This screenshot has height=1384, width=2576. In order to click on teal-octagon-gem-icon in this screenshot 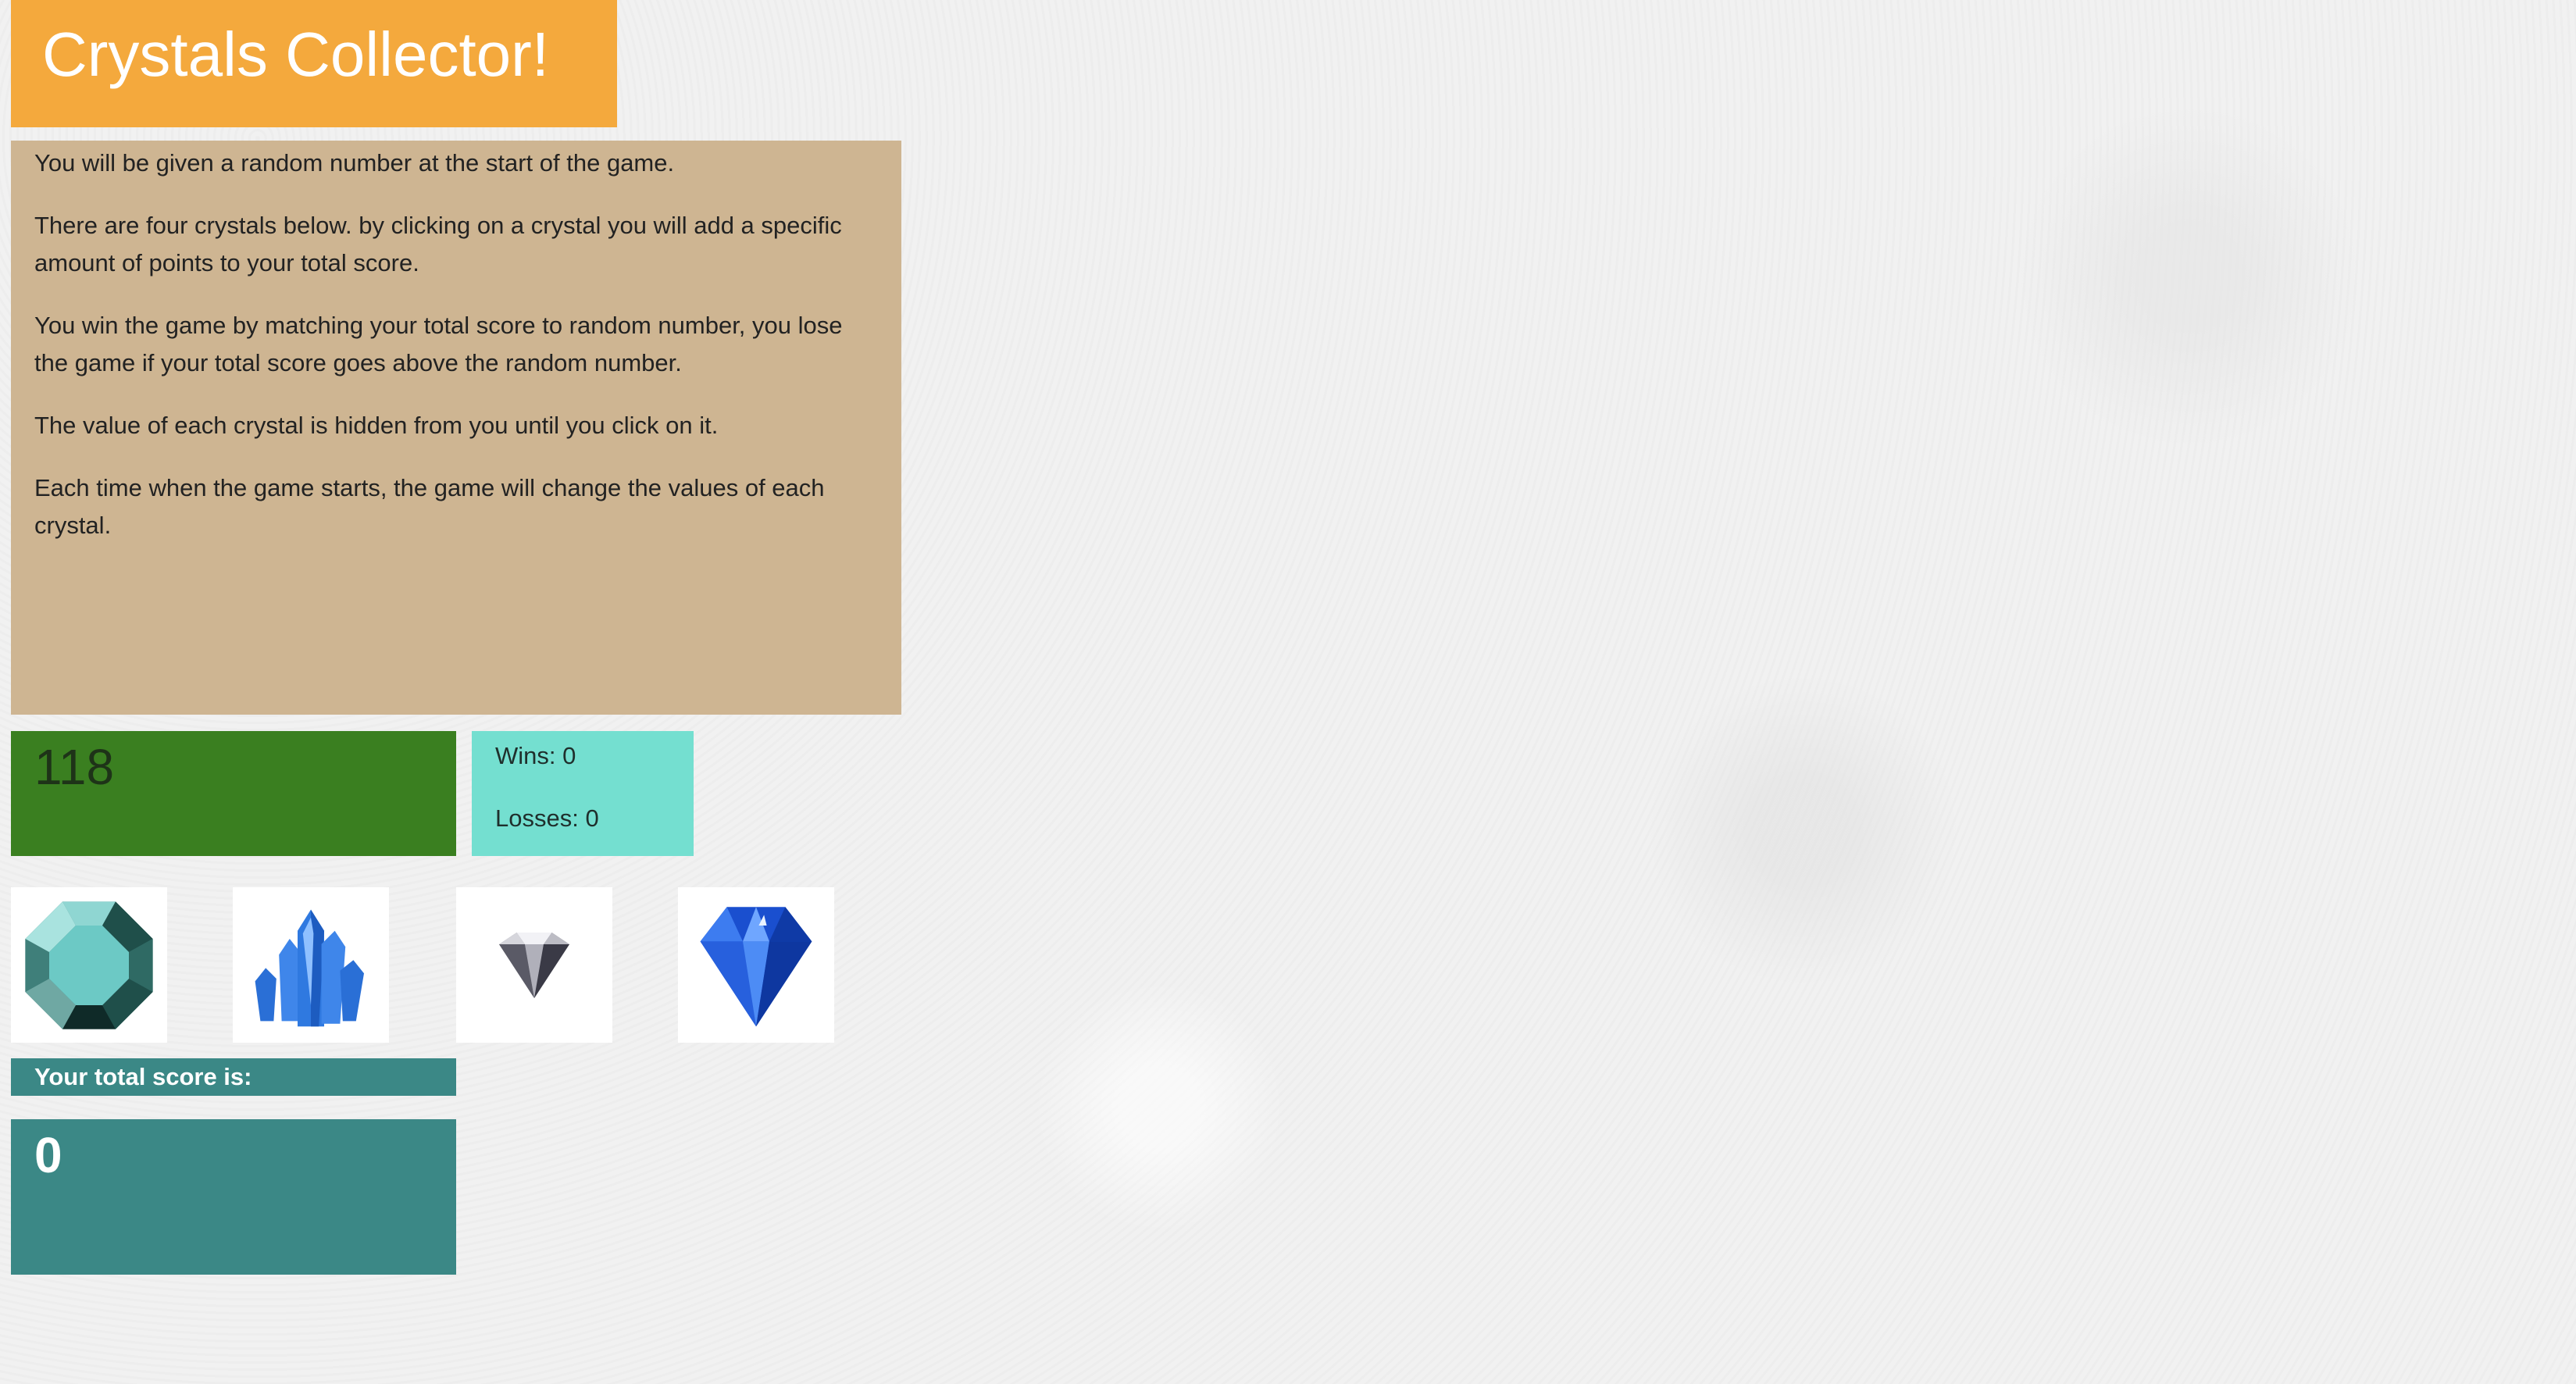, I will do `click(89, 965)`.